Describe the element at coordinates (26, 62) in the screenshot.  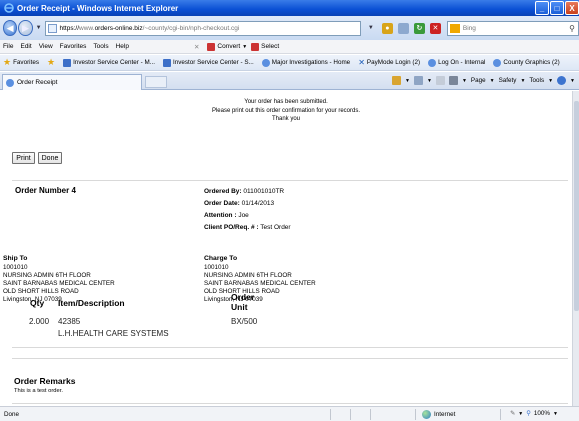
I see `favorites-label: Favorites` at that location.